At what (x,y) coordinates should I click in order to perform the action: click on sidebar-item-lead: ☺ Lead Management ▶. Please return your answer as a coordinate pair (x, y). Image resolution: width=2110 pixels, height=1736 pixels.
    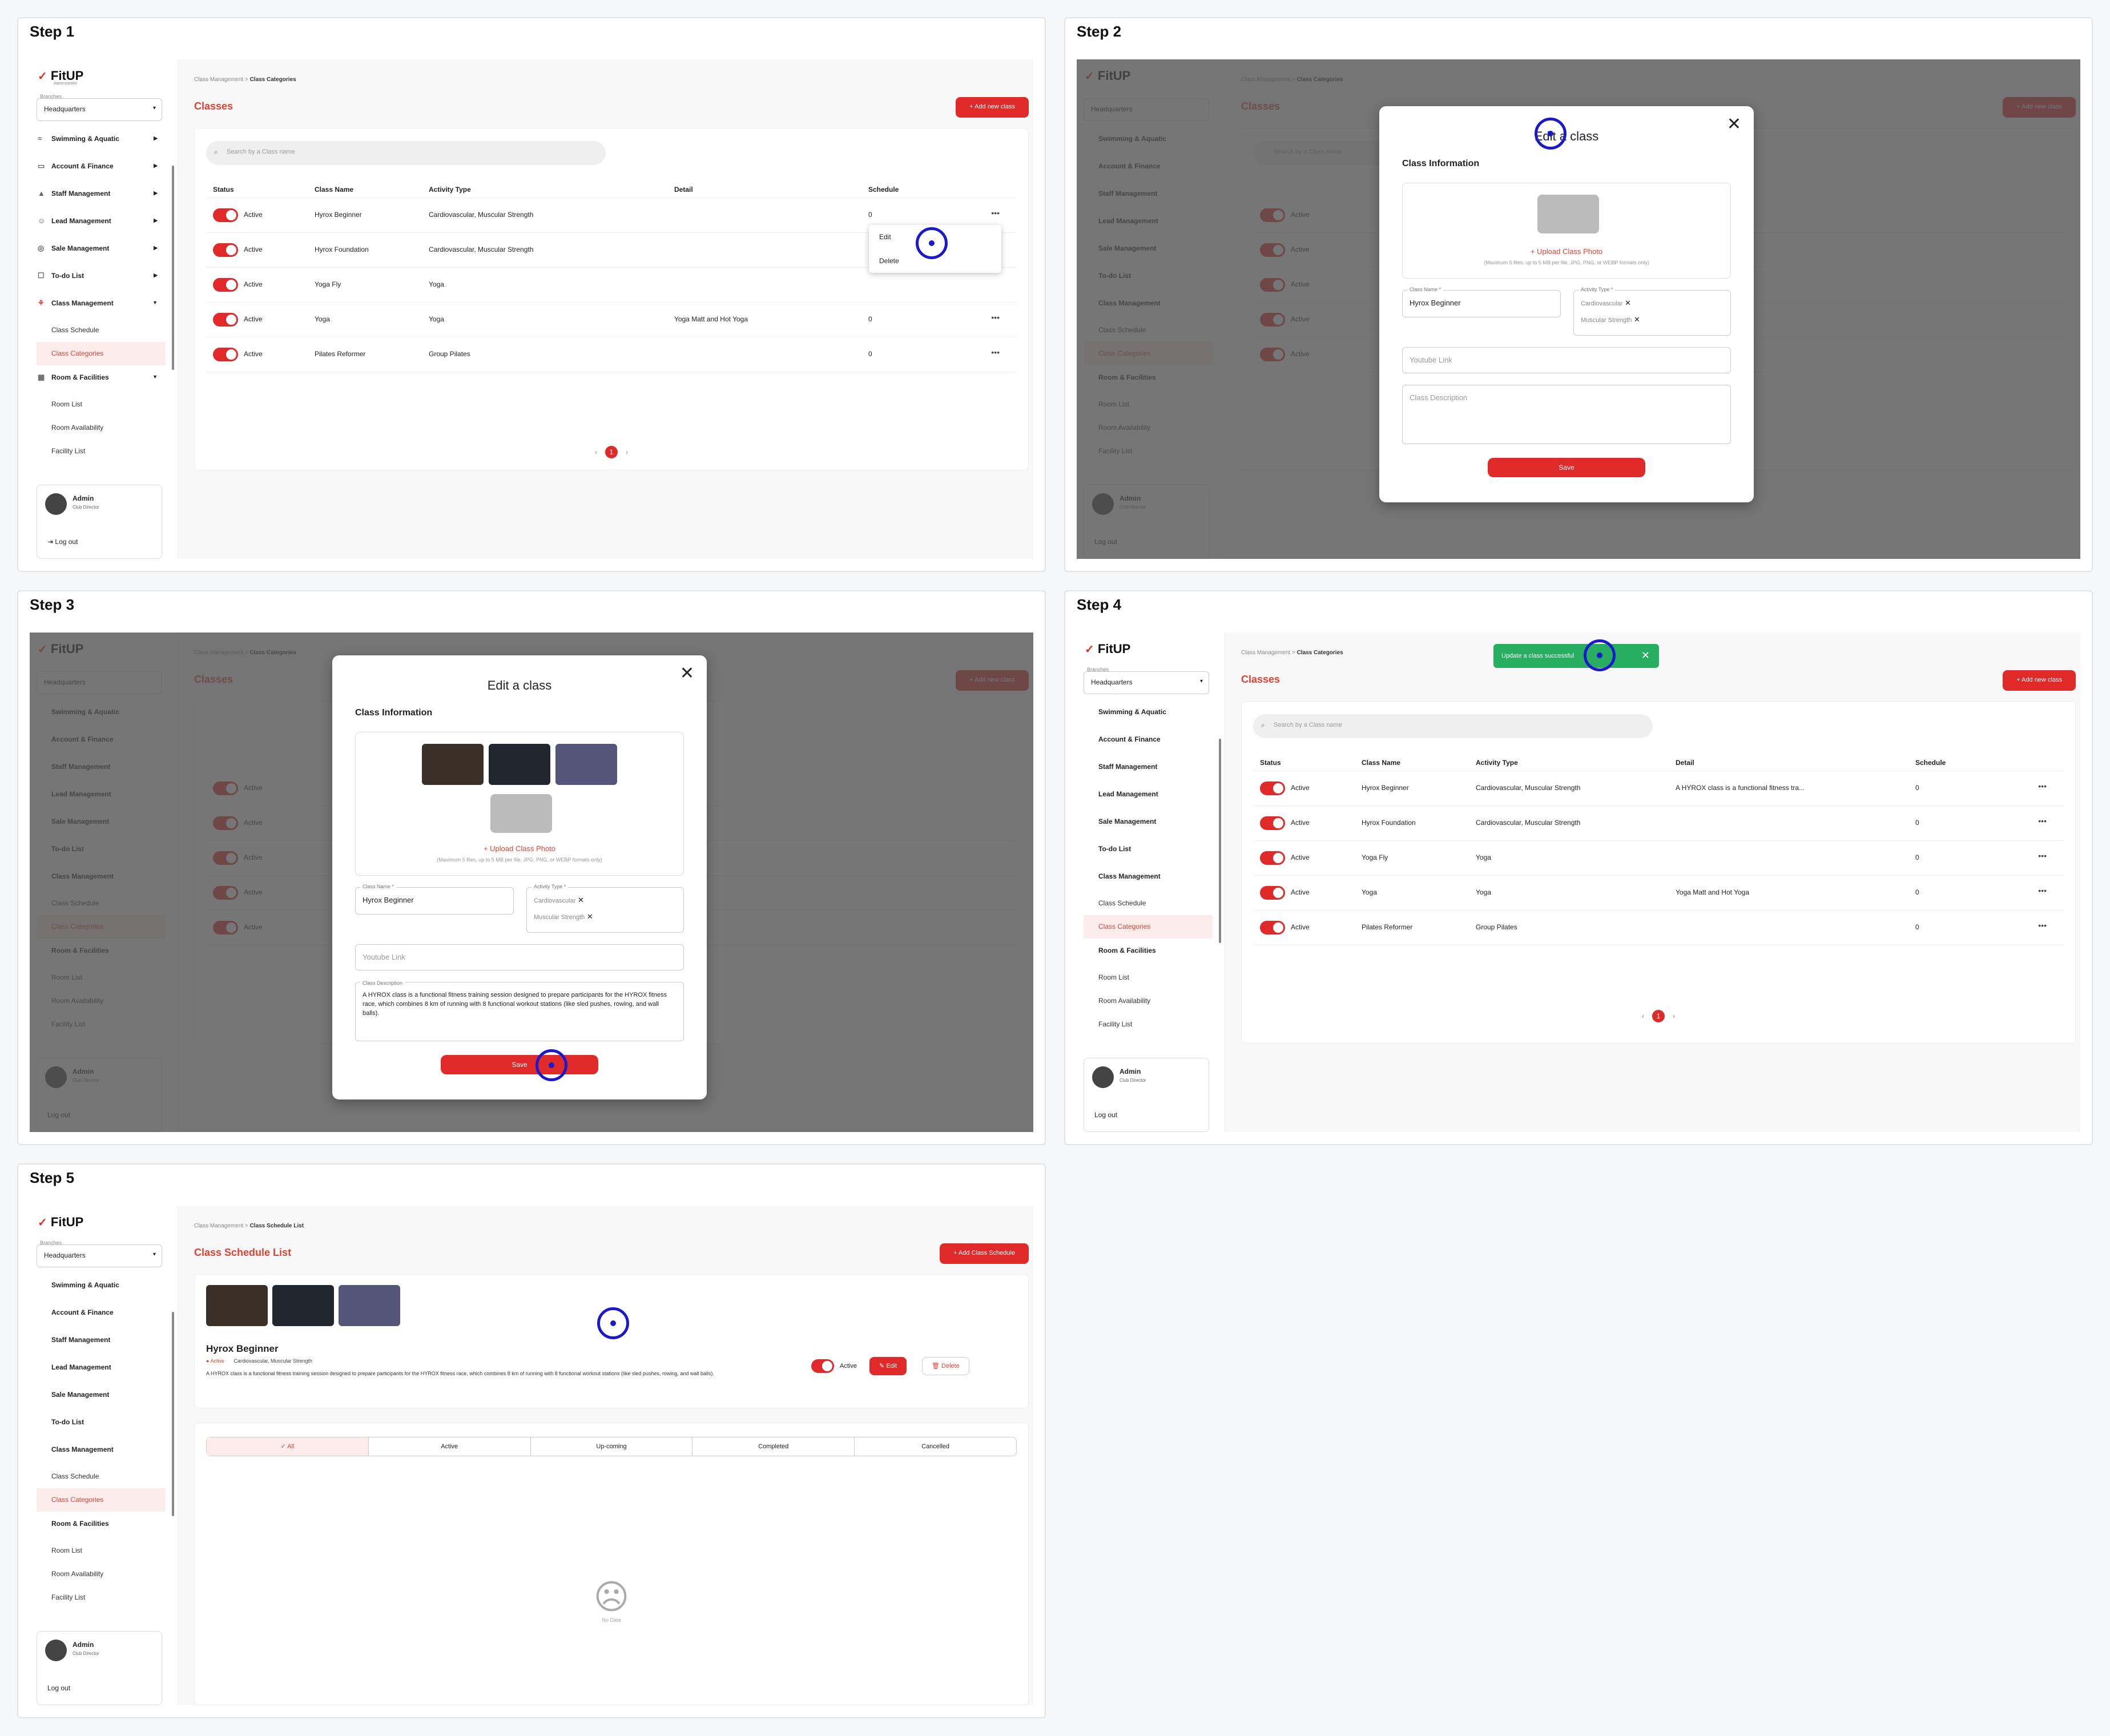
    Looking at the image, I should click on (102, 223).